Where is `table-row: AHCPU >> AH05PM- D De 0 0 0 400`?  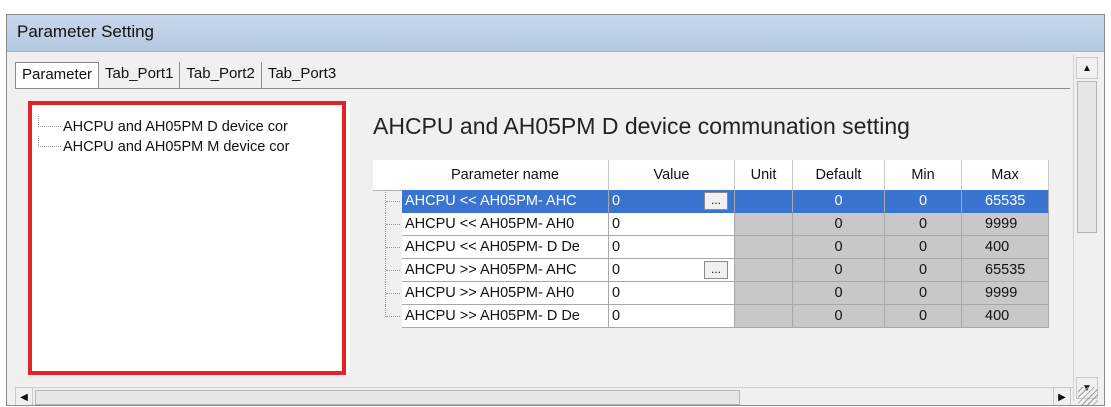
table-row: AHCPU >> AH05PM- D De 0 0 0 400 is located at coordinates (711, 316).